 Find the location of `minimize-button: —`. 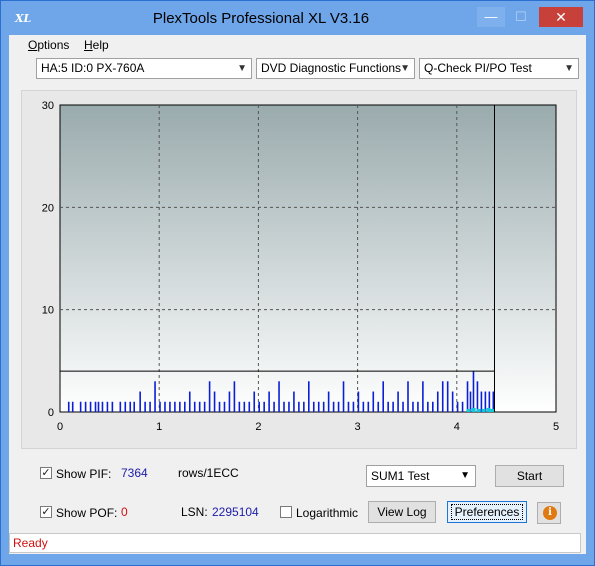

minimize-button: — is located at coordinates (491, 17).